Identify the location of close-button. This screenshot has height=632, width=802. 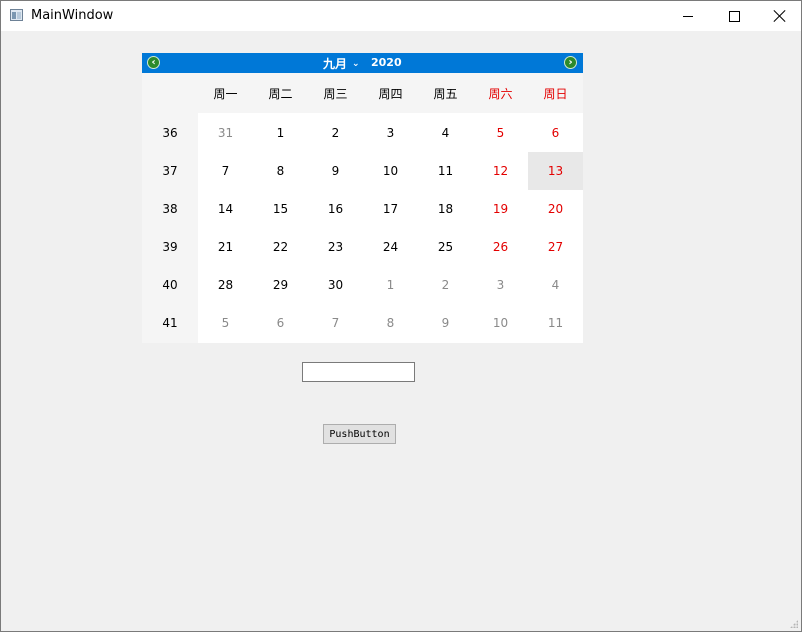
(779, 16).